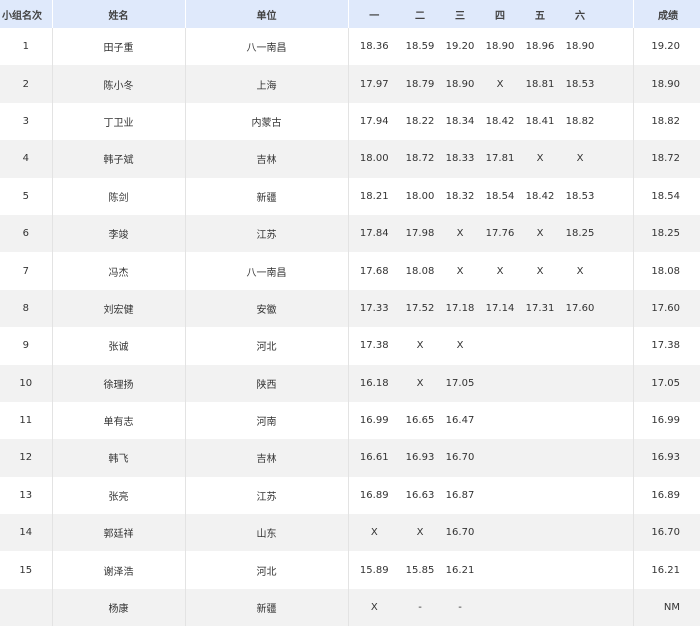 The width and height of the screenshot is (700, 626). What do you see at coordinates (26, 233) in the screenshot?
I see `rank-cell: 6` at bounding box center [26, 233].